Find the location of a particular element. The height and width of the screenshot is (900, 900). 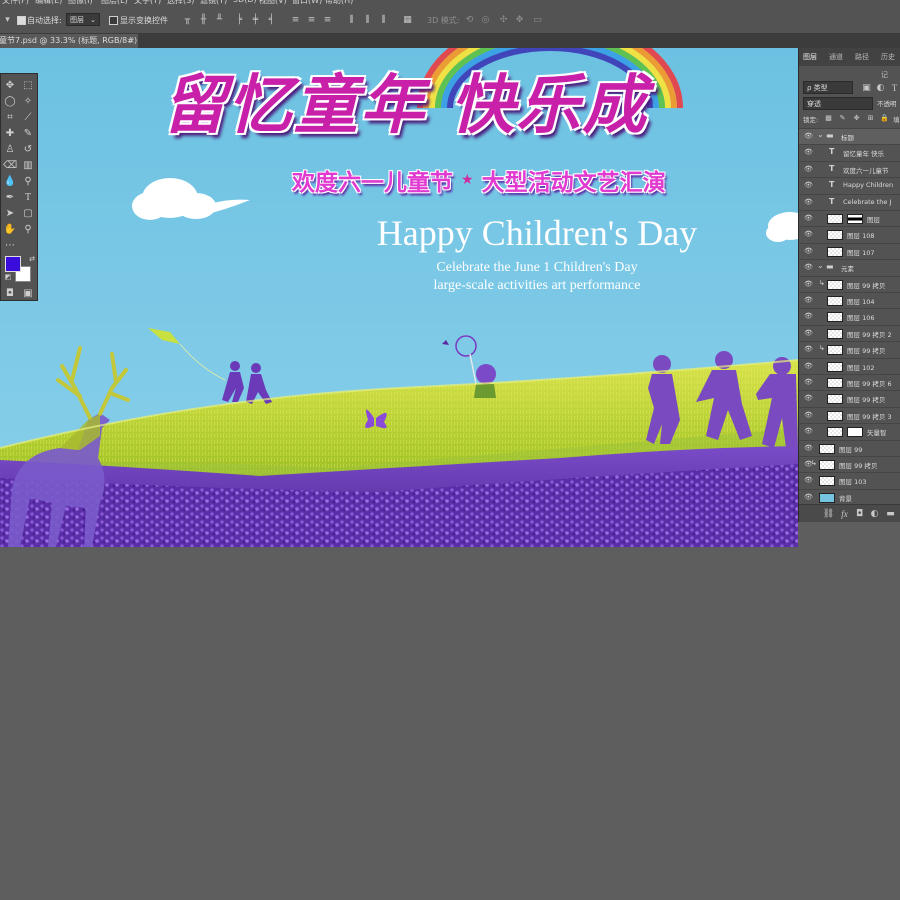

tab-channels: 通道 is located at coordinates (836, 57).